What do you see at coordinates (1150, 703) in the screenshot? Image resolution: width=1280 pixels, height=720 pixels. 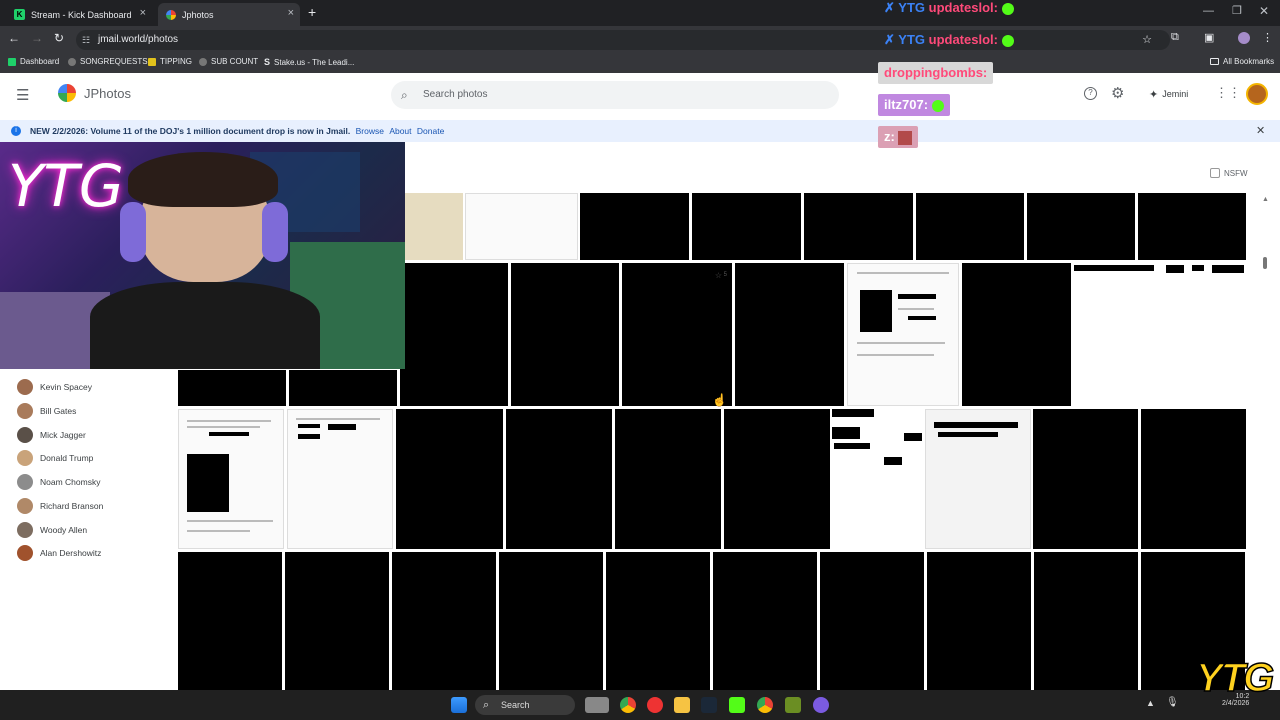 I see `tray-chevron-icon: ▲` at bounding box center [1150, 703].